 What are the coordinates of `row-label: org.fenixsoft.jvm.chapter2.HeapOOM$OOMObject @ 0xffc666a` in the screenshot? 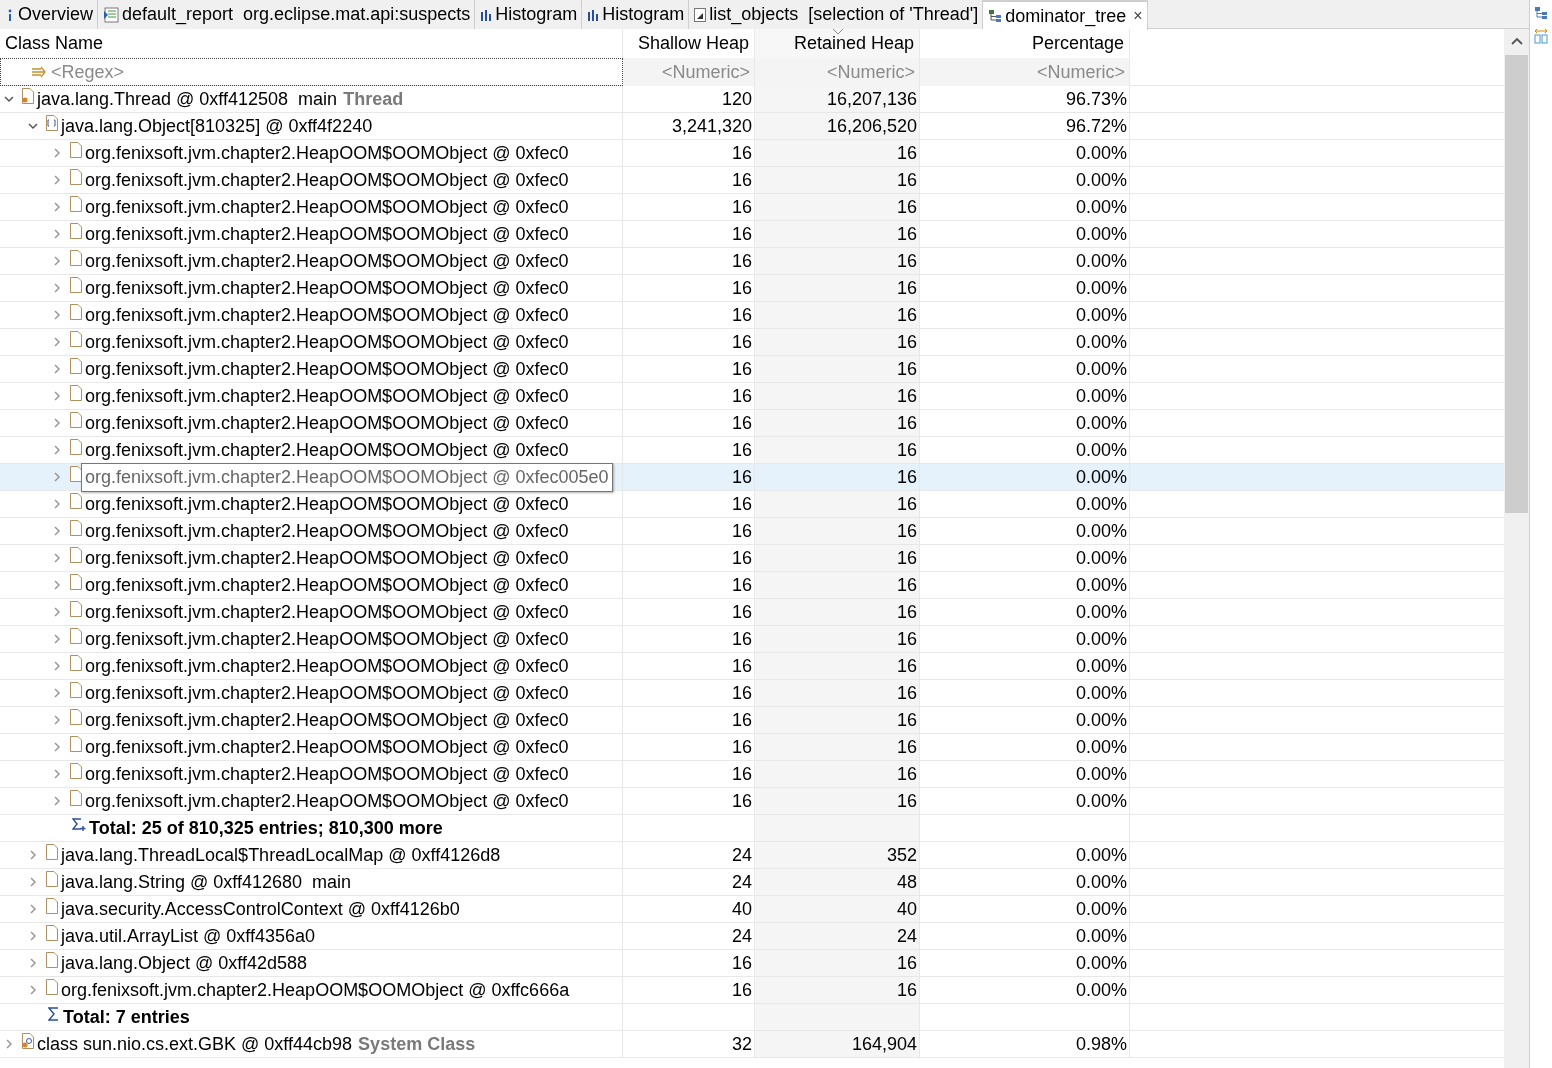 It's located at (315, 990).